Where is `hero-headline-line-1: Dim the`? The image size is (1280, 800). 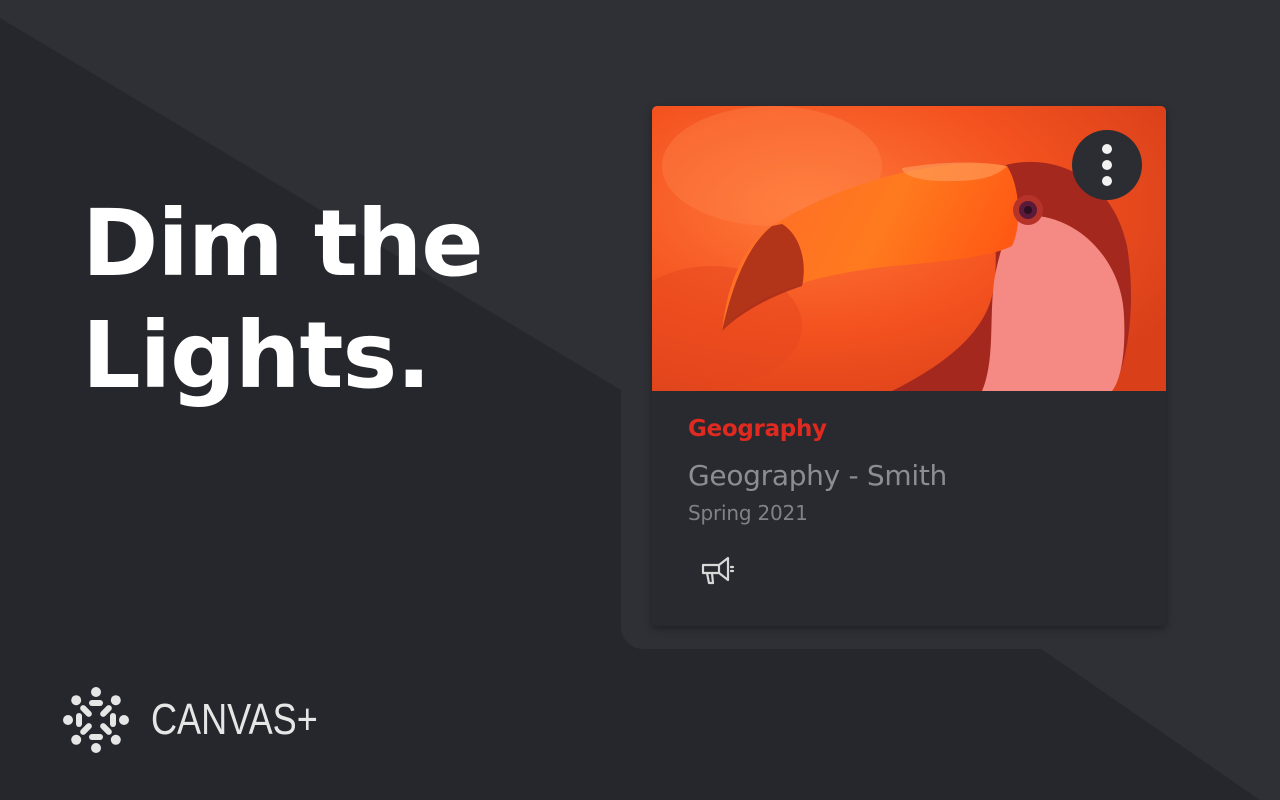
hero-headline-line-1: Dim the is located at coordinates (283, 243).